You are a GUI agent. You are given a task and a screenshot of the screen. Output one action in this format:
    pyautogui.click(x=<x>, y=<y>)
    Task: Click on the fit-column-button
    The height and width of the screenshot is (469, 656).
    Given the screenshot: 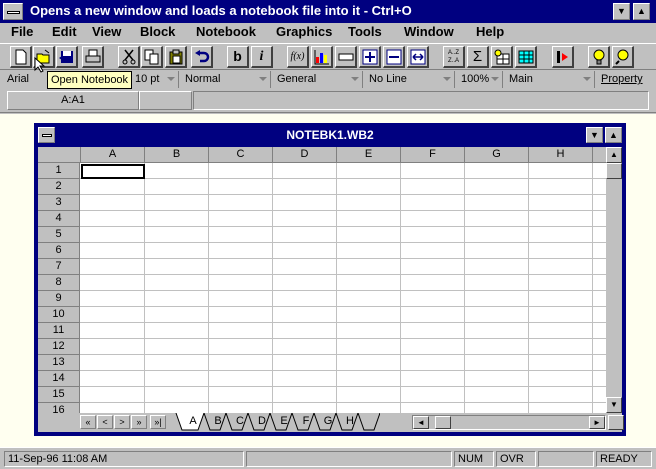 What is the action you would take?
    pyautogui.click(x=418, y=57)
    